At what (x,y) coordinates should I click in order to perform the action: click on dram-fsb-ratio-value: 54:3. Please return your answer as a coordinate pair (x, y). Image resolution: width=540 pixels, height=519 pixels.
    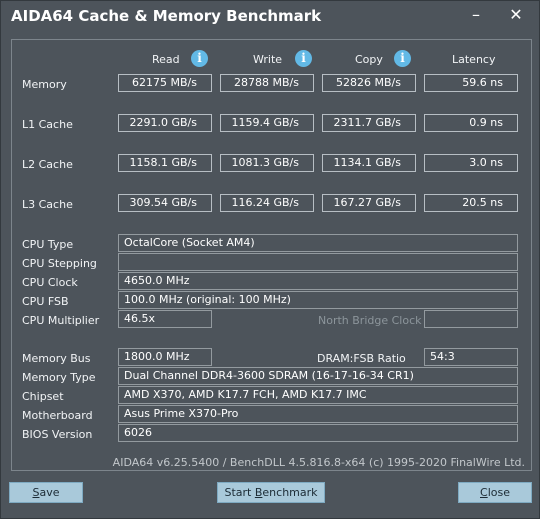
    Looking at the image, I should click on (471, 357).